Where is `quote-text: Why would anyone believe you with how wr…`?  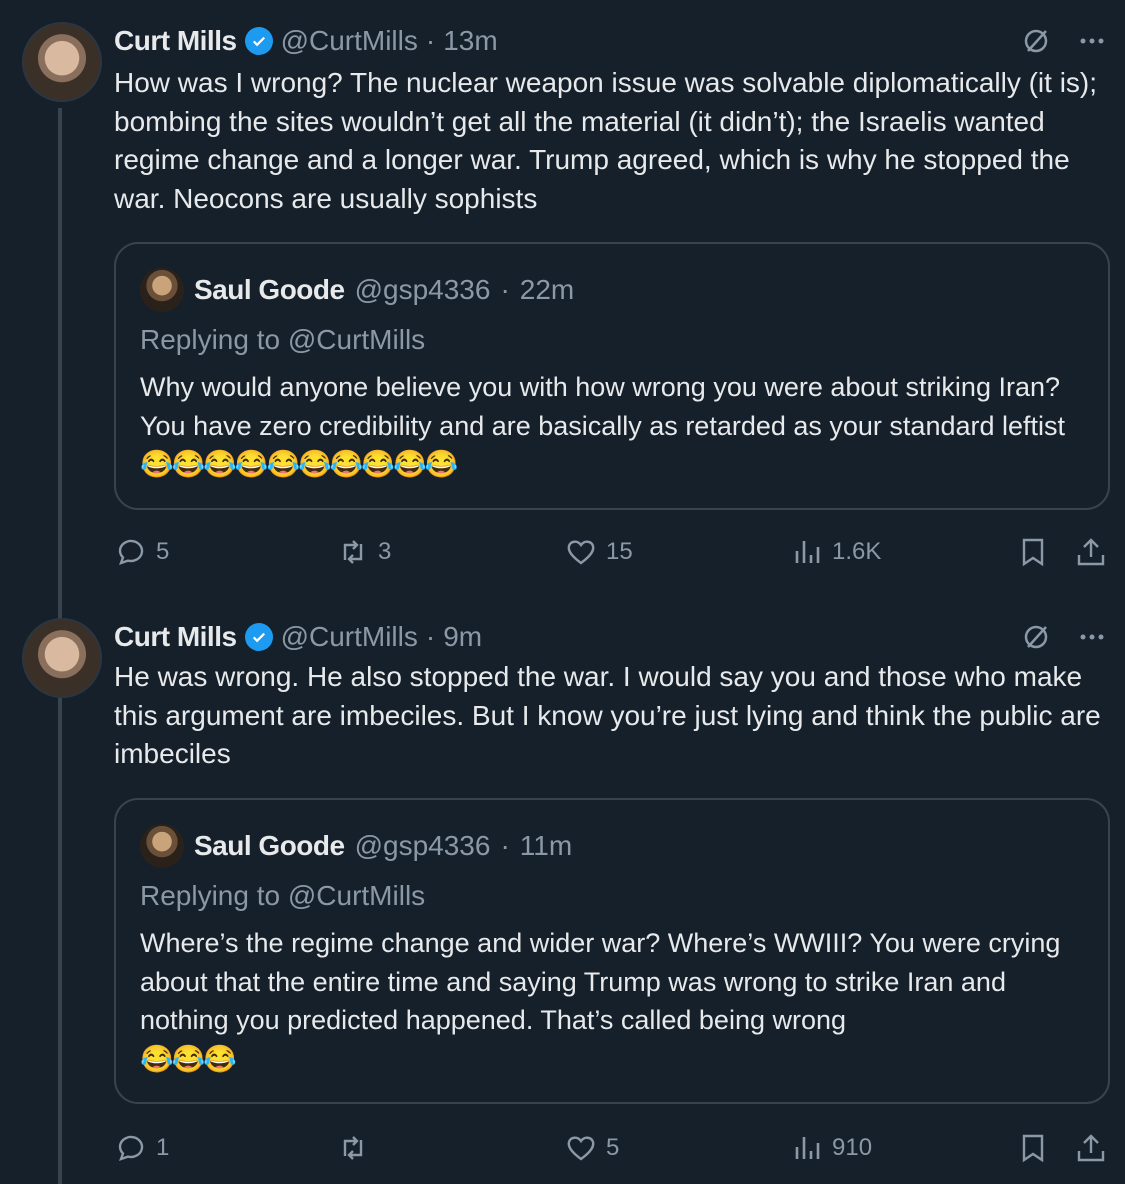
quote-text: Why would anyone believe you with how wr… is located at coordinates (612, 426).